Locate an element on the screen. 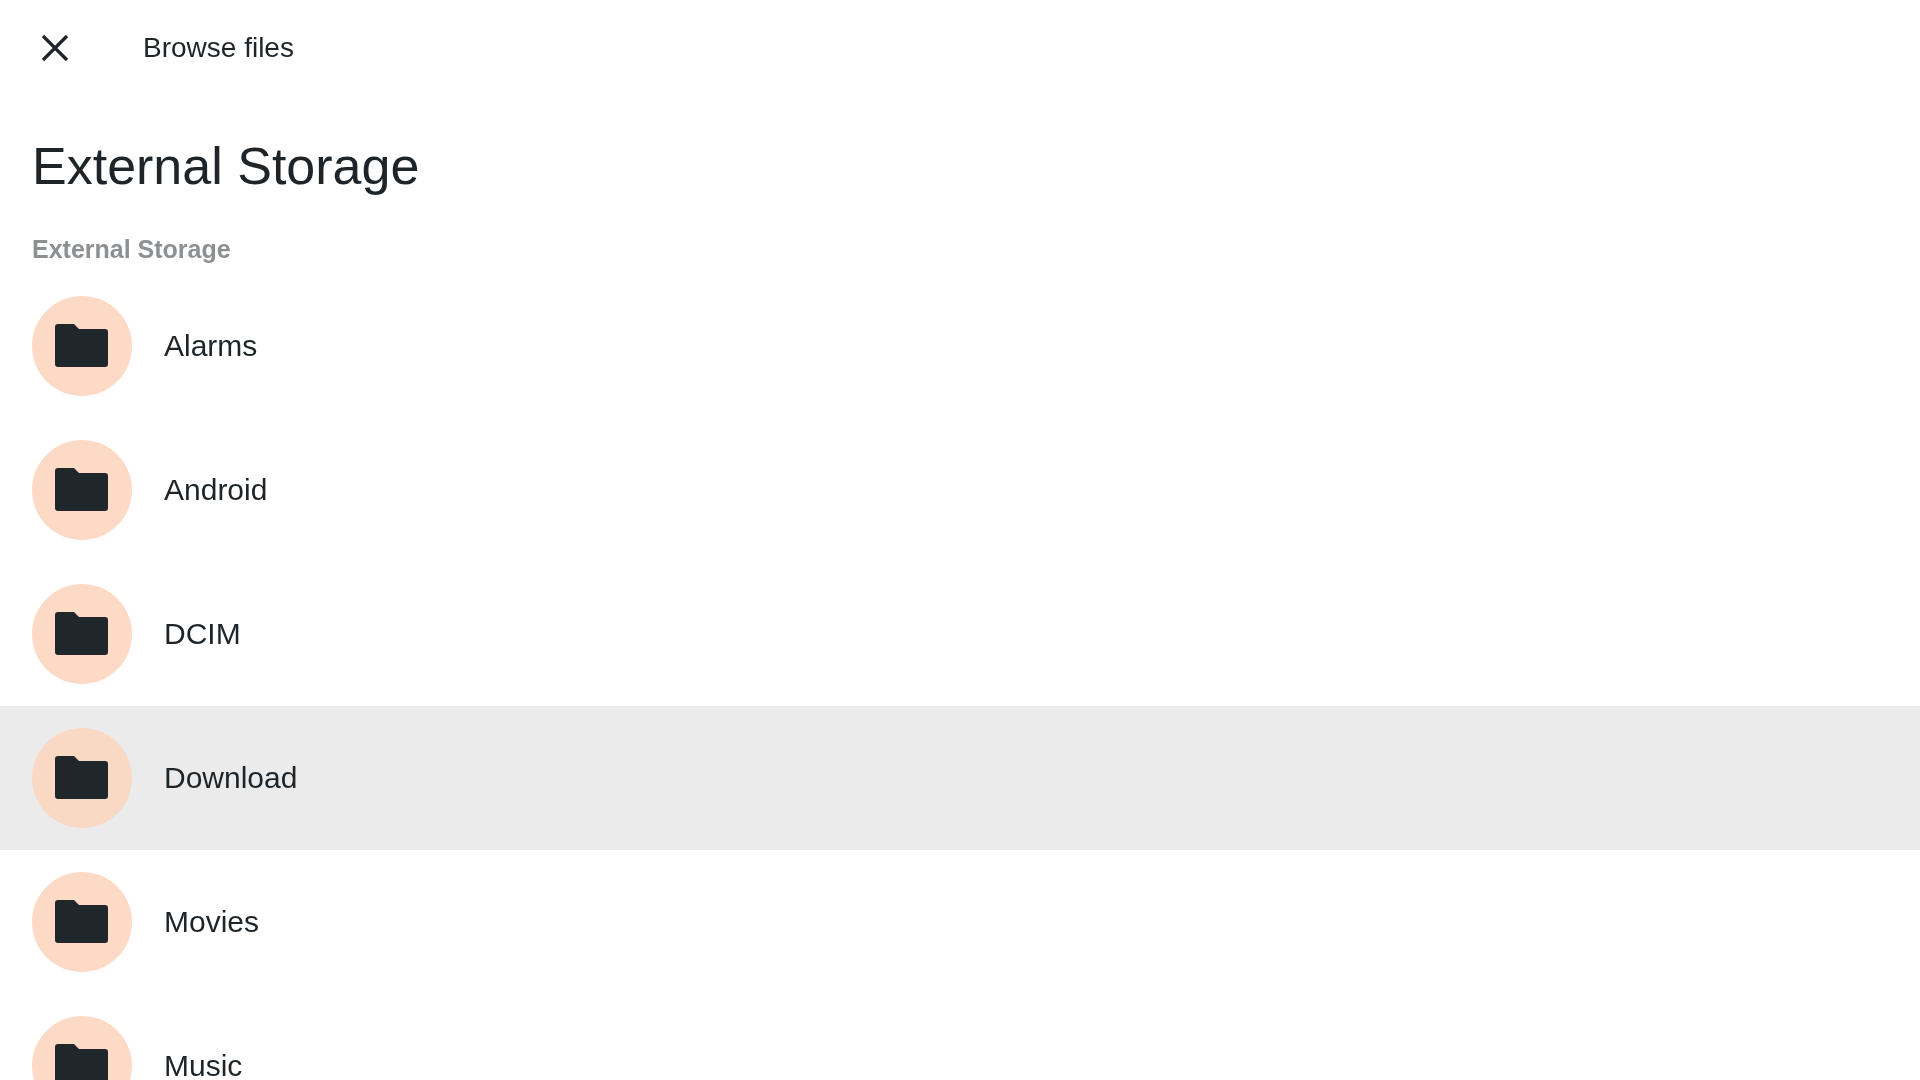 Image resolution: width=1920 pixels, height=1080 pixels. folder-item: Download is located at coordinates (960, 778).